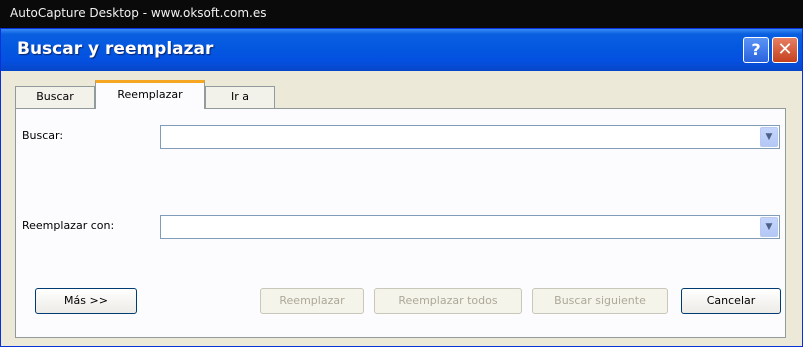 This screenshot has height=347, width=803. I want to click on find-input, so click(458, 137).